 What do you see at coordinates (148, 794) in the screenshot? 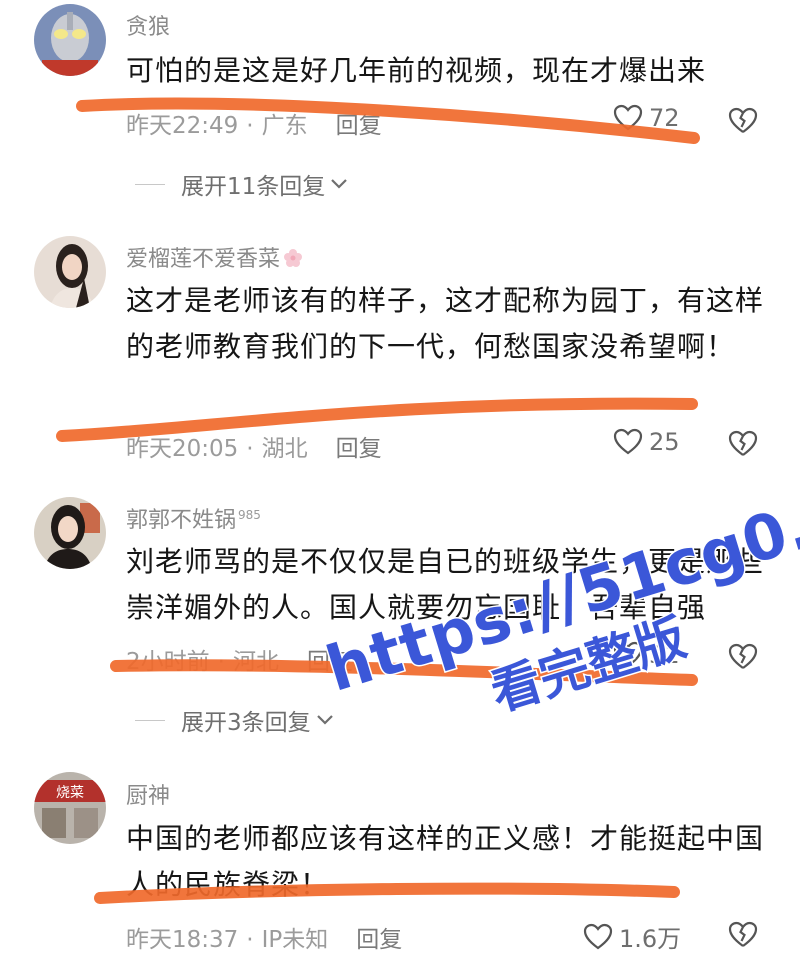
I see `username: 厨神` at bounding box center [148, 794].